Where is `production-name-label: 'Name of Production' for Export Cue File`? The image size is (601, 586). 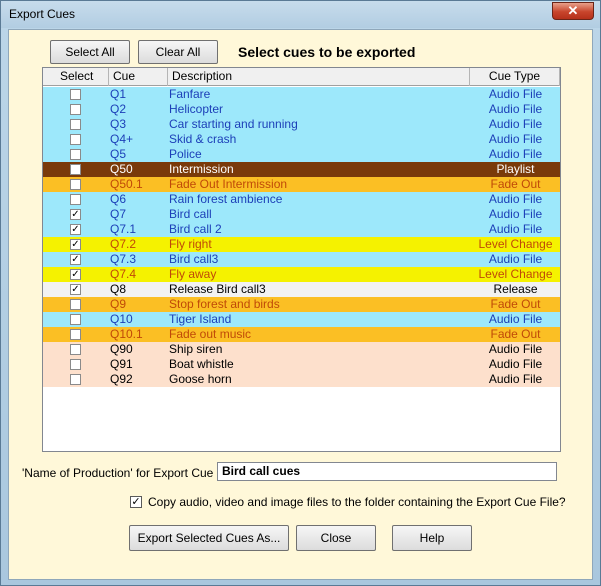 production-name-label: 'Name of Production' for Export Cue File is located at coordinates (129, 473).